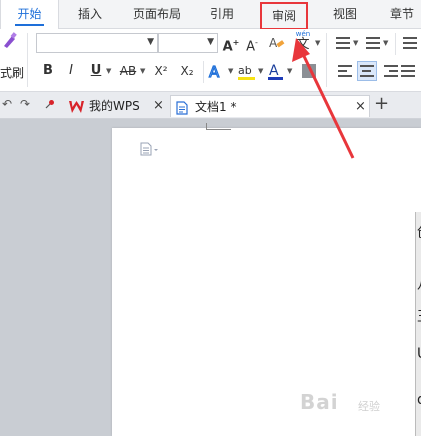 The image size is (421, 436). What do you see at coordinates (157, 14) in the screenshot?
I see `tab-page-layout: 页面布局` at bounding box center [157, 14].